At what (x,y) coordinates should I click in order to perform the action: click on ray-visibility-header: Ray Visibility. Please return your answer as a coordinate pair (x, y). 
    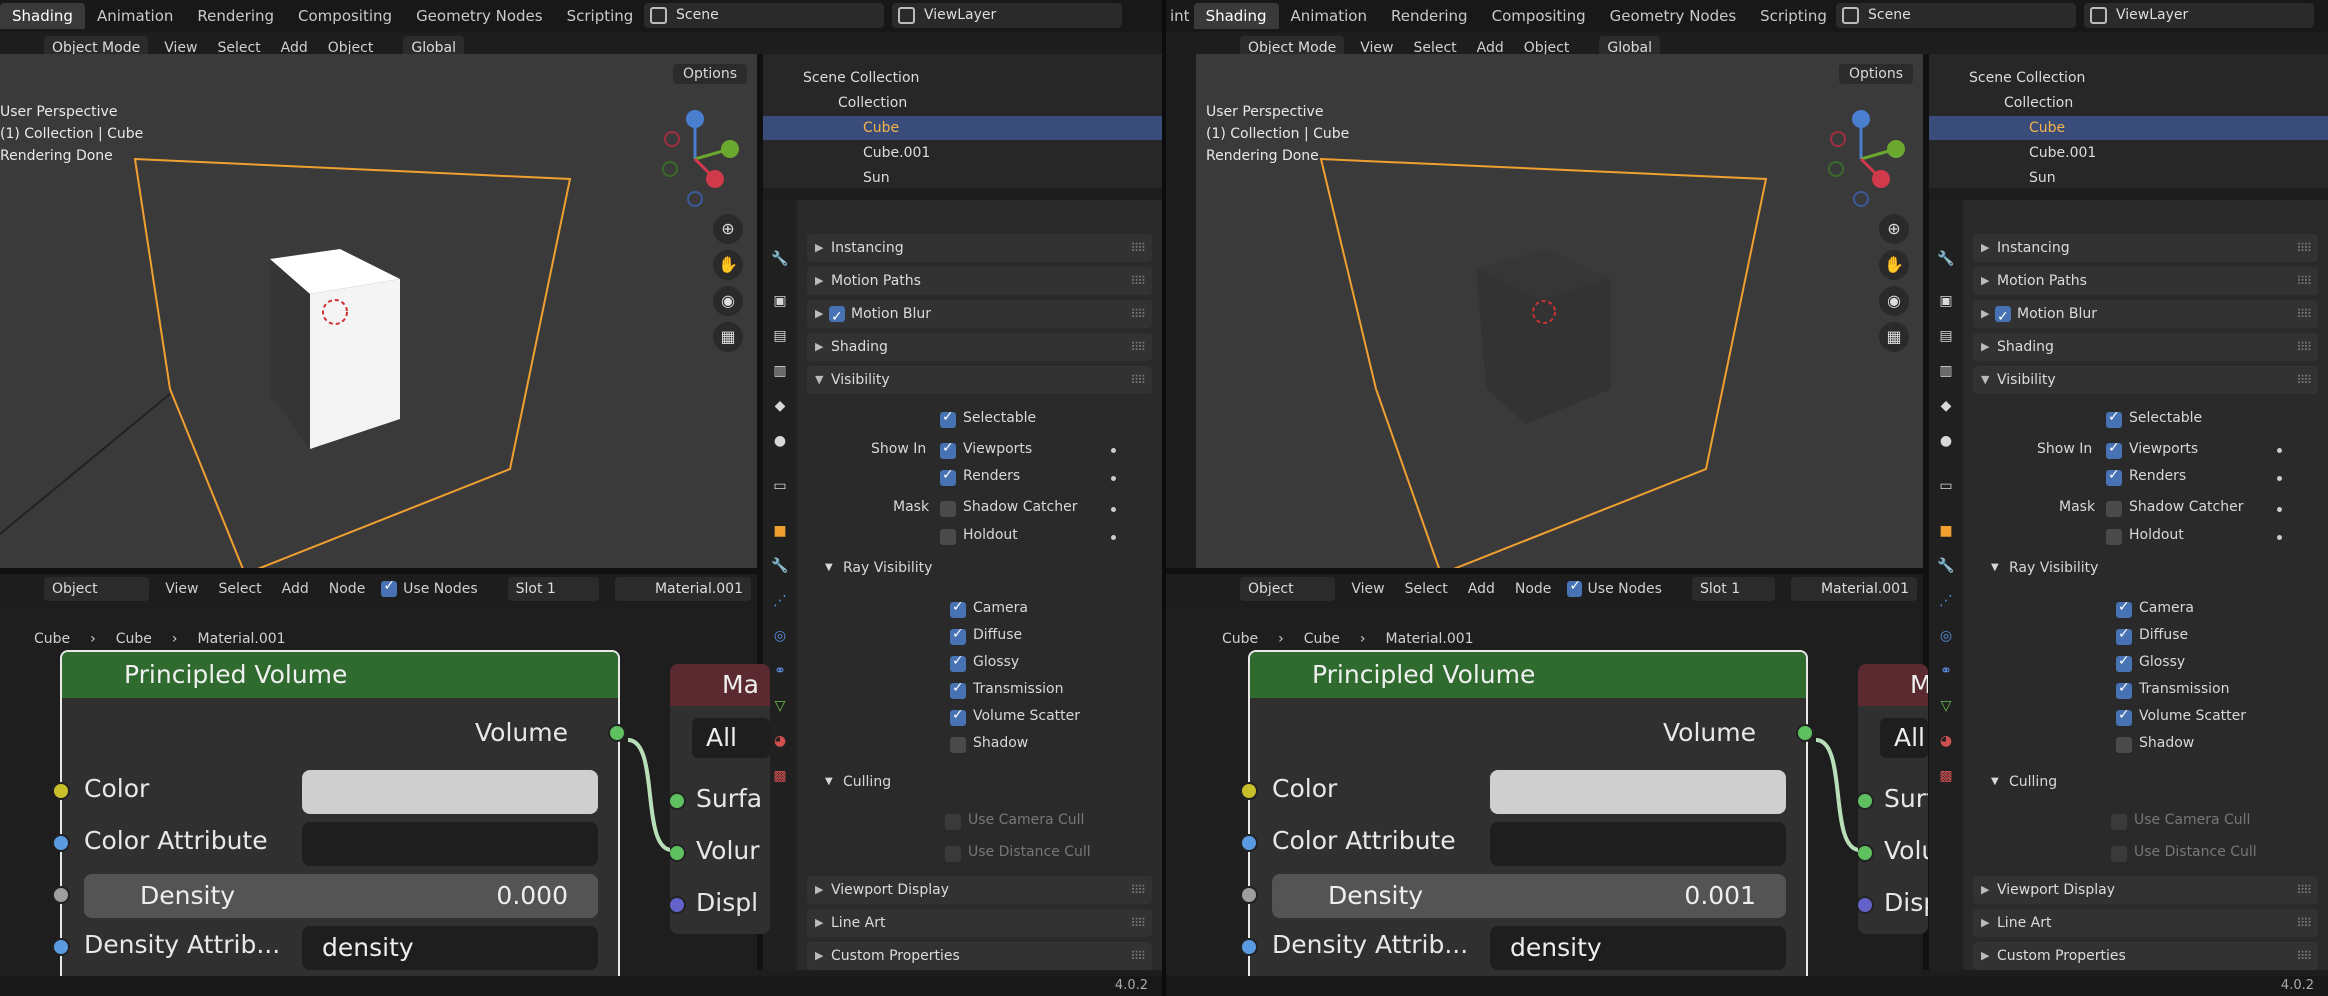
    Looking at the image, I should click on (887, 568).